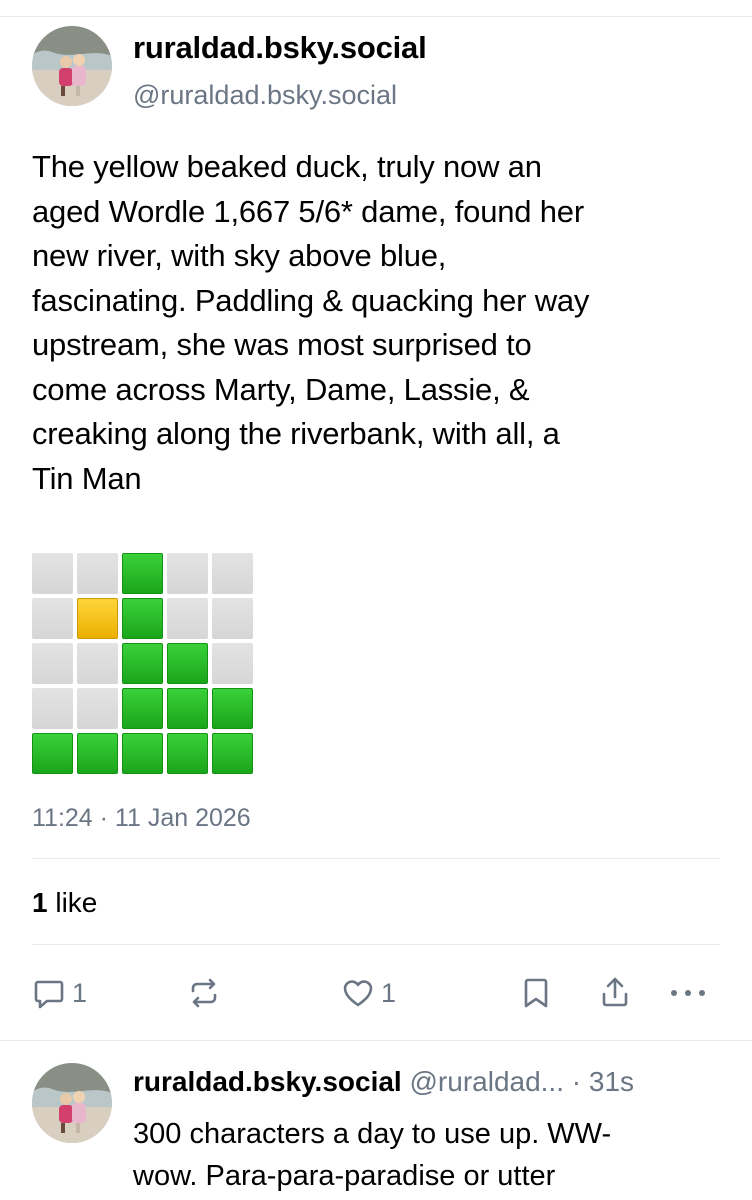  I want to click on like-button: 1, so click(368, 993).